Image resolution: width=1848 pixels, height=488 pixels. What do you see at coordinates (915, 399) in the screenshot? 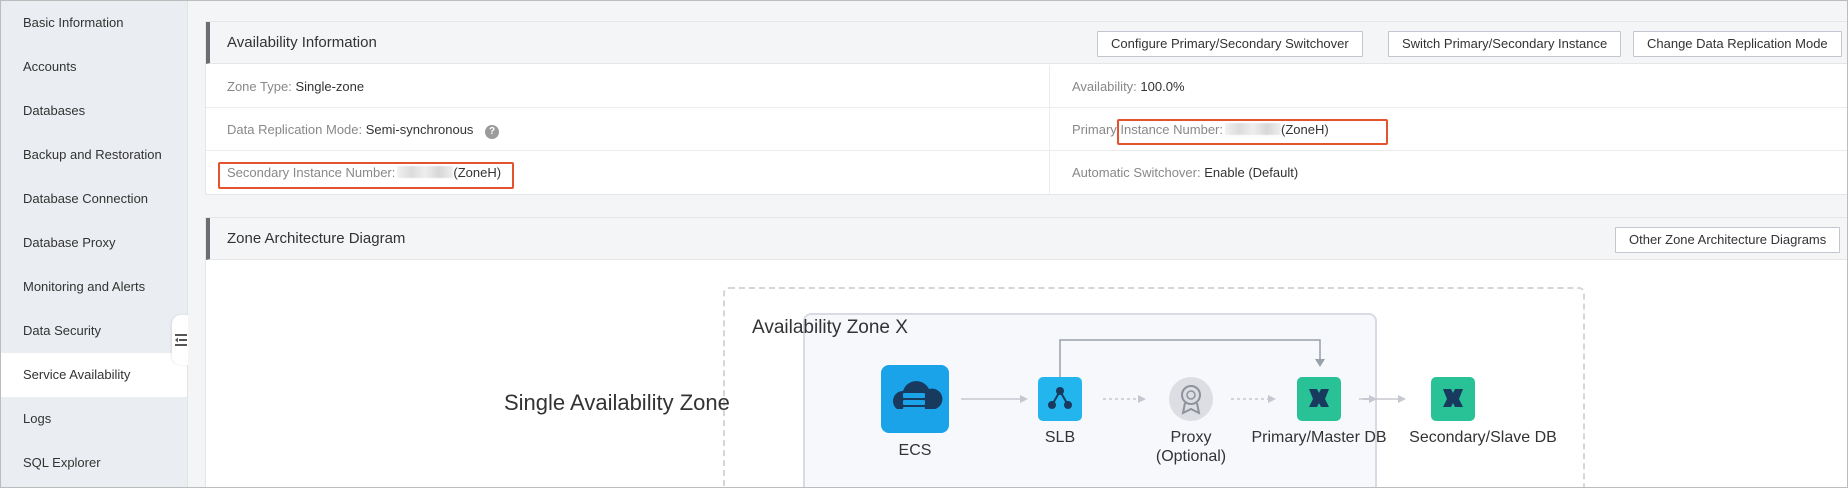
I see `ecs-cloud-icon` at bounding box center [915, 399].